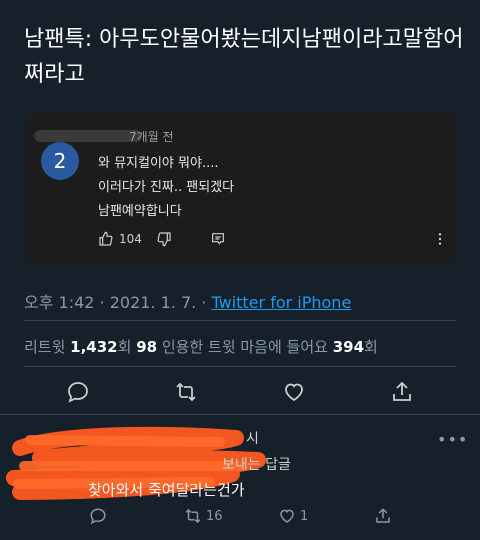  What do you see at coordinates (118, 302) in the screenshot?
I see `tweet-timestamp: 오후 1:42 · 2021. 1. 7. ·` at bounding box center [118, 302].